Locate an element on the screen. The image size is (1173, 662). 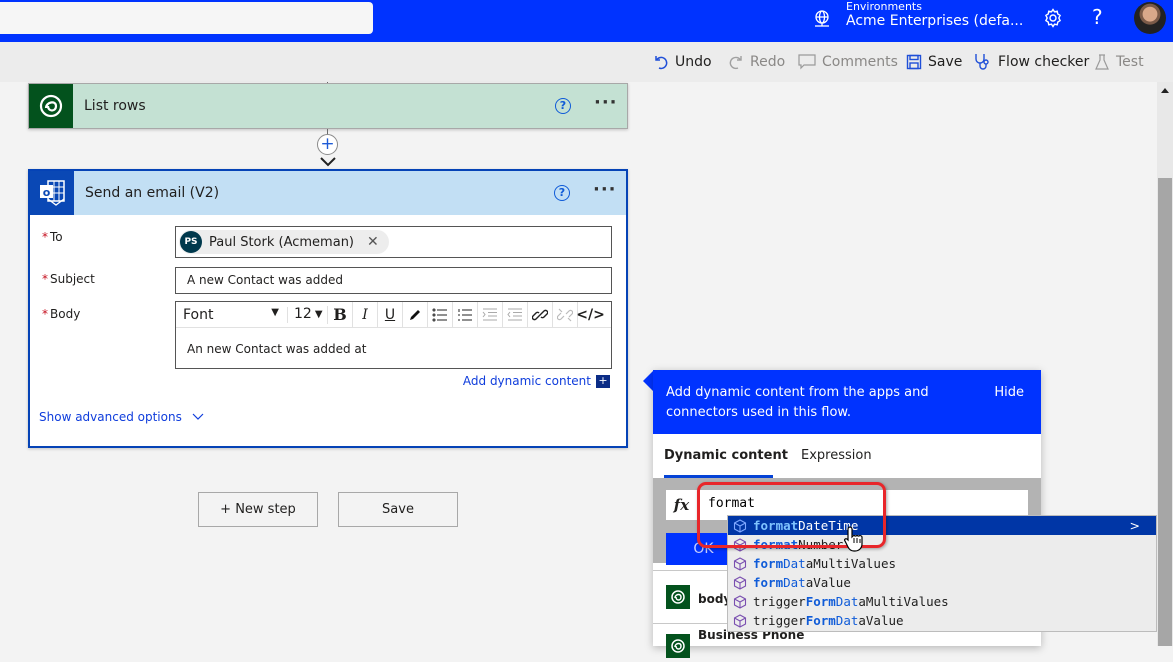
redo-icon is located at coordinates (735, 63).